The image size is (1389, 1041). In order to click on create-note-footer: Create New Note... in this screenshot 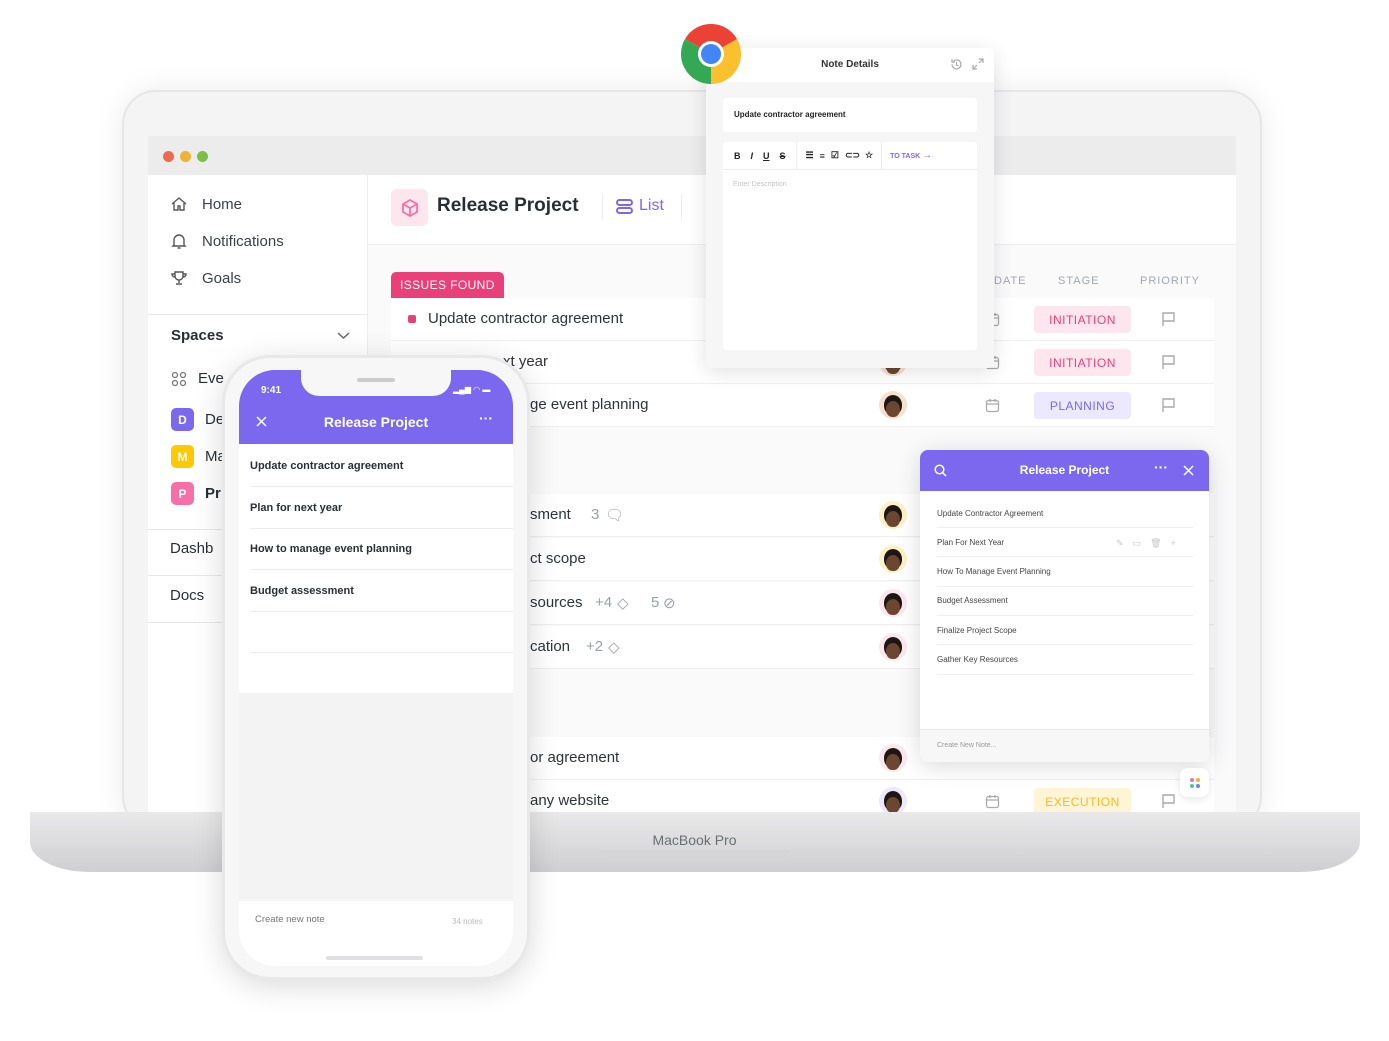, I will do `click(1064, 745)`.